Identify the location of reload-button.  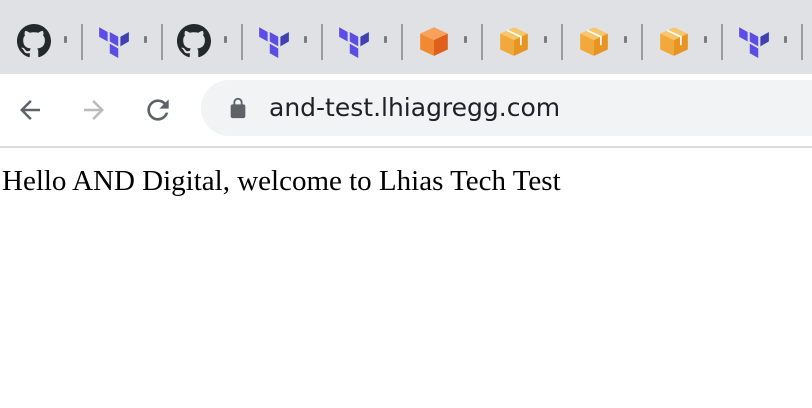
(158, 110).